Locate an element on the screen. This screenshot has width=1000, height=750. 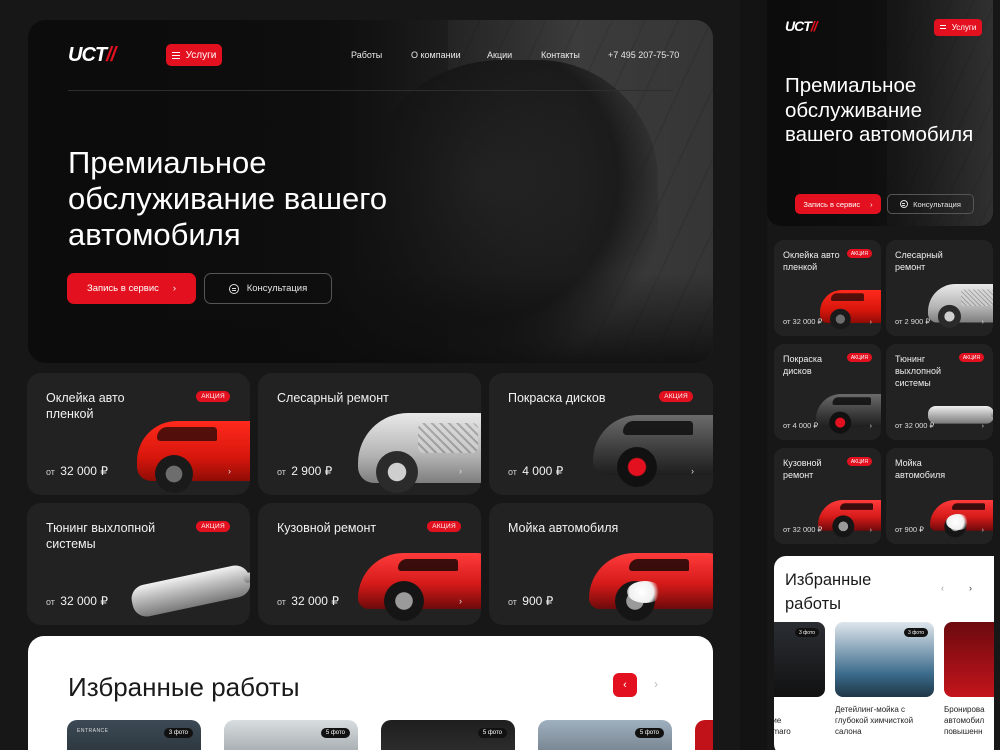
entrance-sign: ENTRANCE is located at coordinates (93, 731).